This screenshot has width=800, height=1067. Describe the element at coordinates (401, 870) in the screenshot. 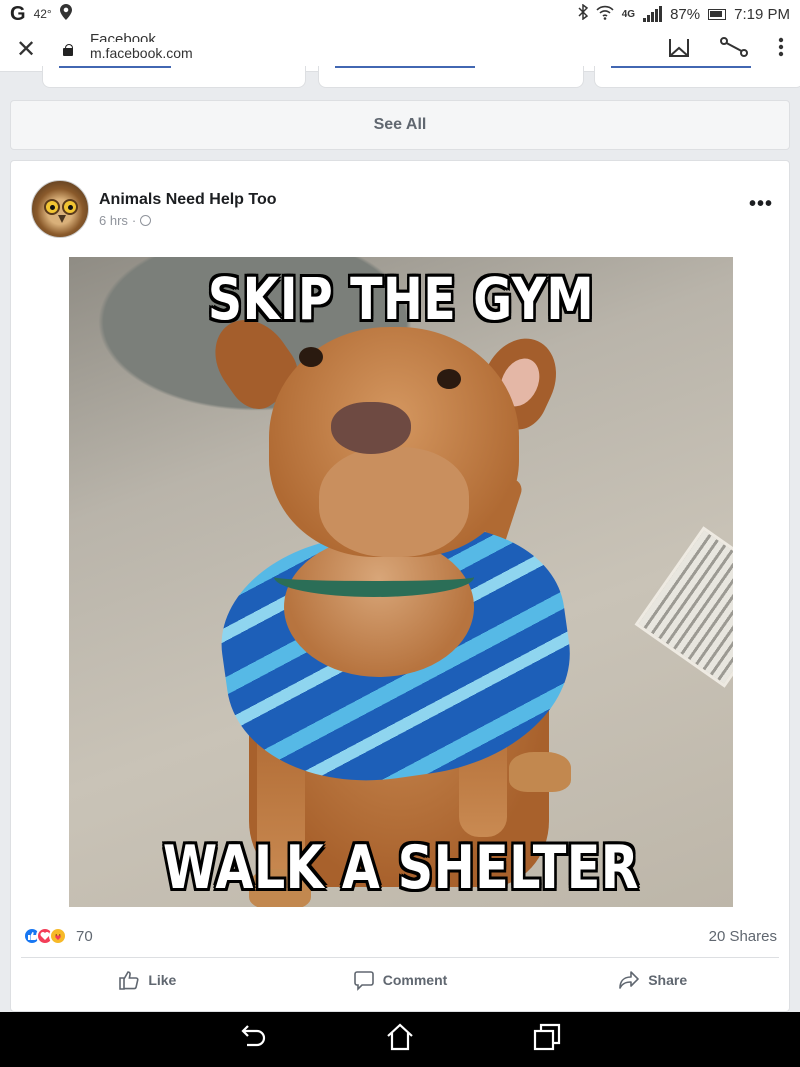

I see `meme-bottom-caption: WALK A SHELTER DOG!` at that location.